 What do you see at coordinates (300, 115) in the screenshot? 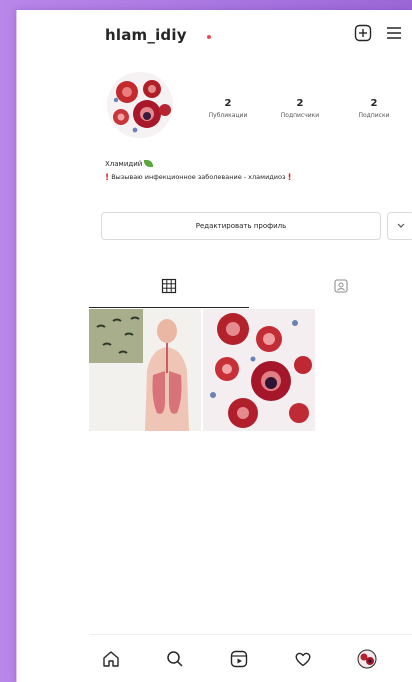
I see `stat-followers-label: Подписчики` at bounding box center [300, 115].